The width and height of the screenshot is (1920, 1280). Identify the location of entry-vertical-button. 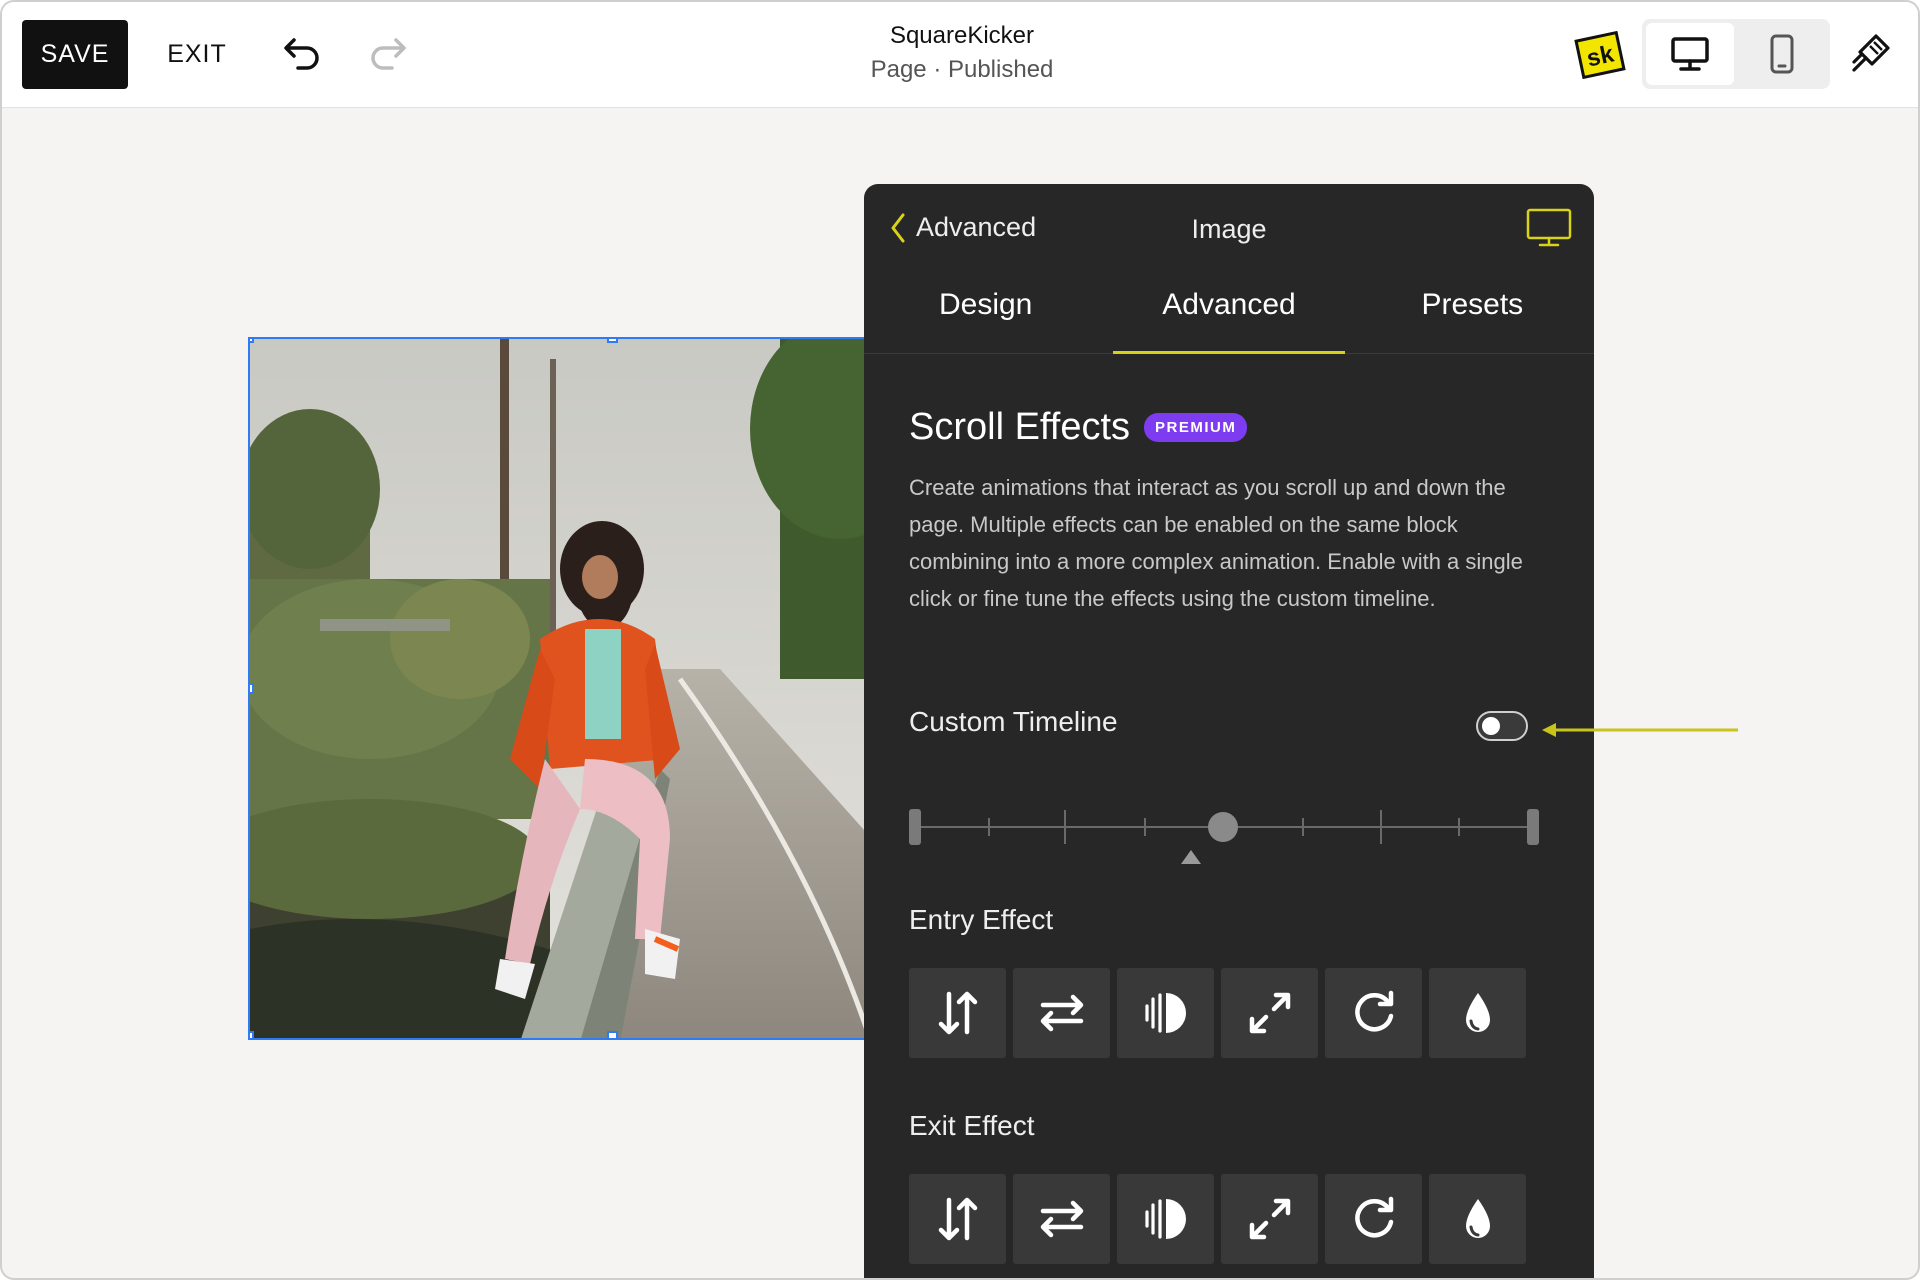
(957, 1013).